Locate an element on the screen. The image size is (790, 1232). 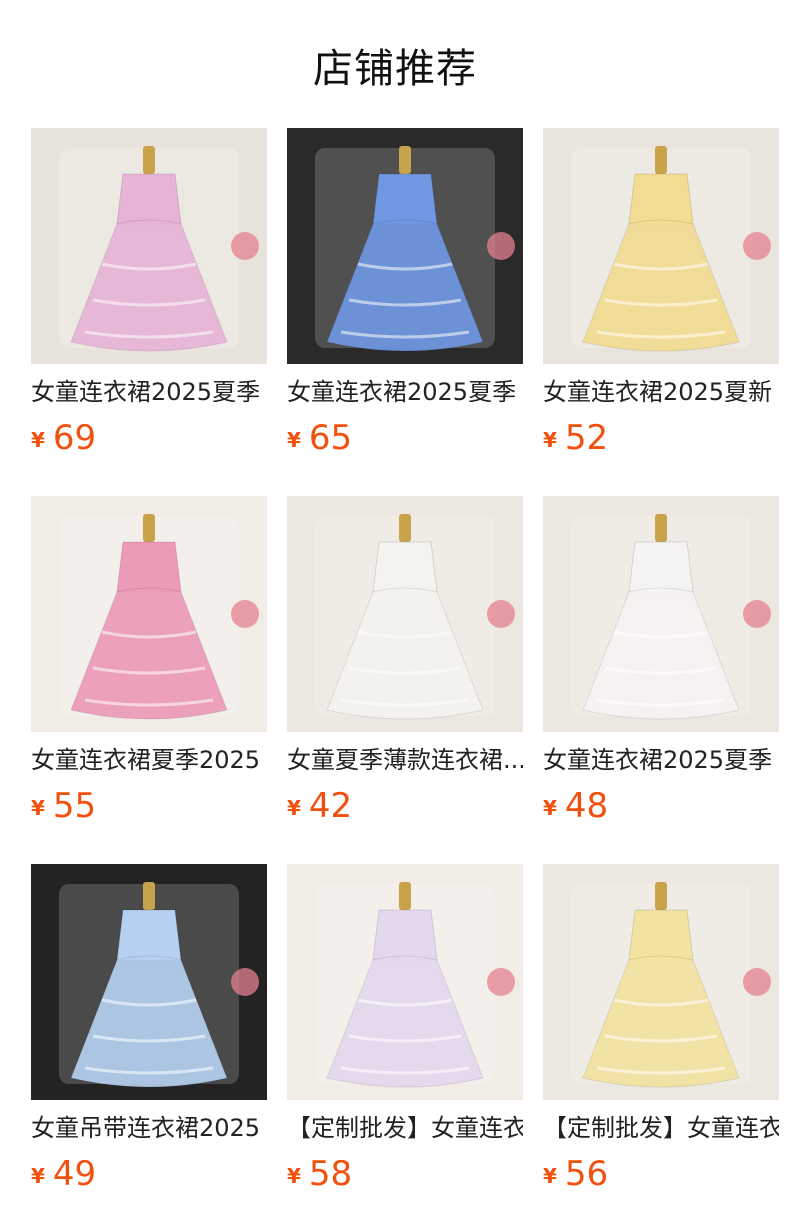
section-title: 店铺推荐 is located at coordinates (395, 69).